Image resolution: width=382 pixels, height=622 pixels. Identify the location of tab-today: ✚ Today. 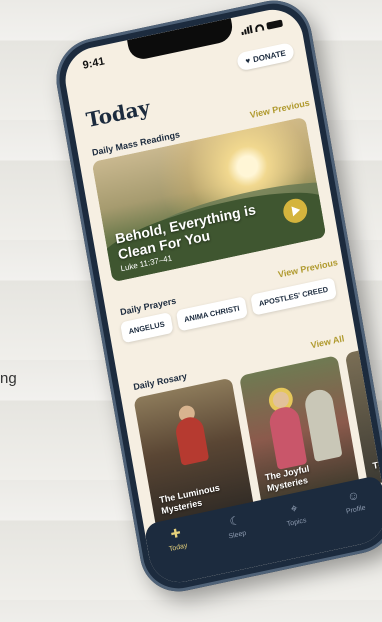
(176, 538).